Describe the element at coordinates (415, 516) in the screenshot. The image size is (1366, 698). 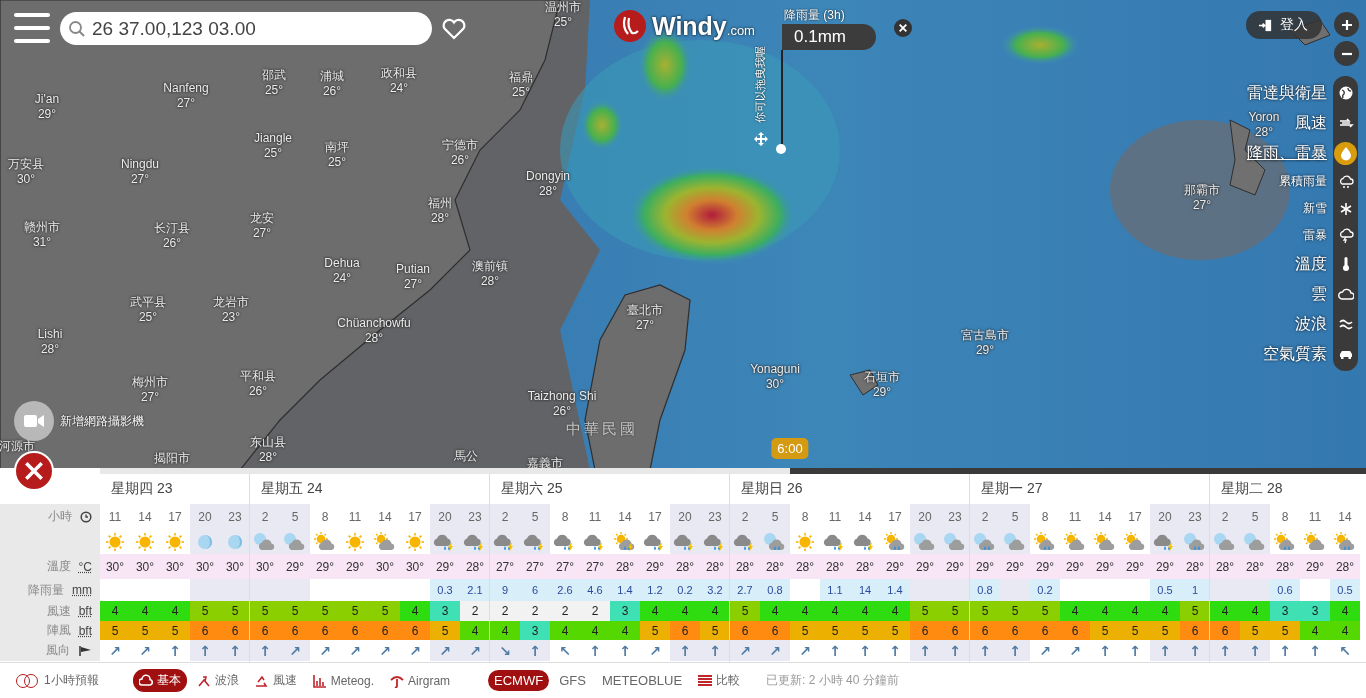
I see `hour-value: 17` at that location.